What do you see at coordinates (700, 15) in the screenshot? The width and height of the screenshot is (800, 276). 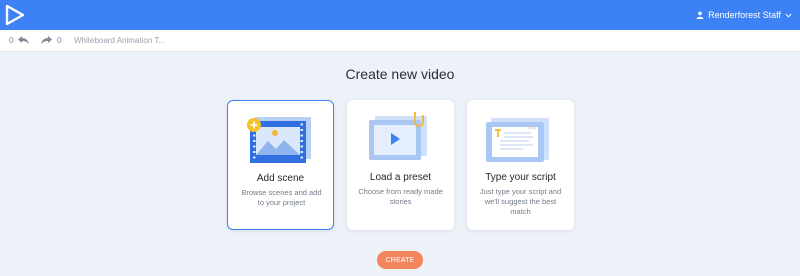 I see `user-icon` at bounding box center [700, 15].